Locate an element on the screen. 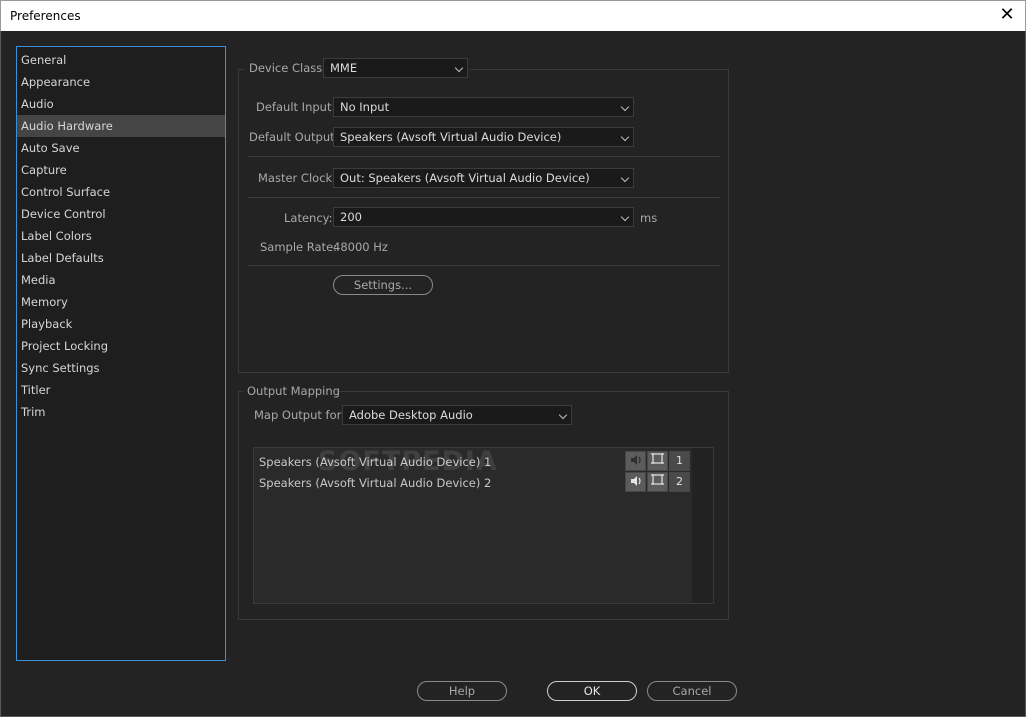 Image resolution: width=1026 pixels, height=717 pixels. default-output-value: Speakers (Avsoft Virtual Audio Device) is located at coordinates (451, 137).